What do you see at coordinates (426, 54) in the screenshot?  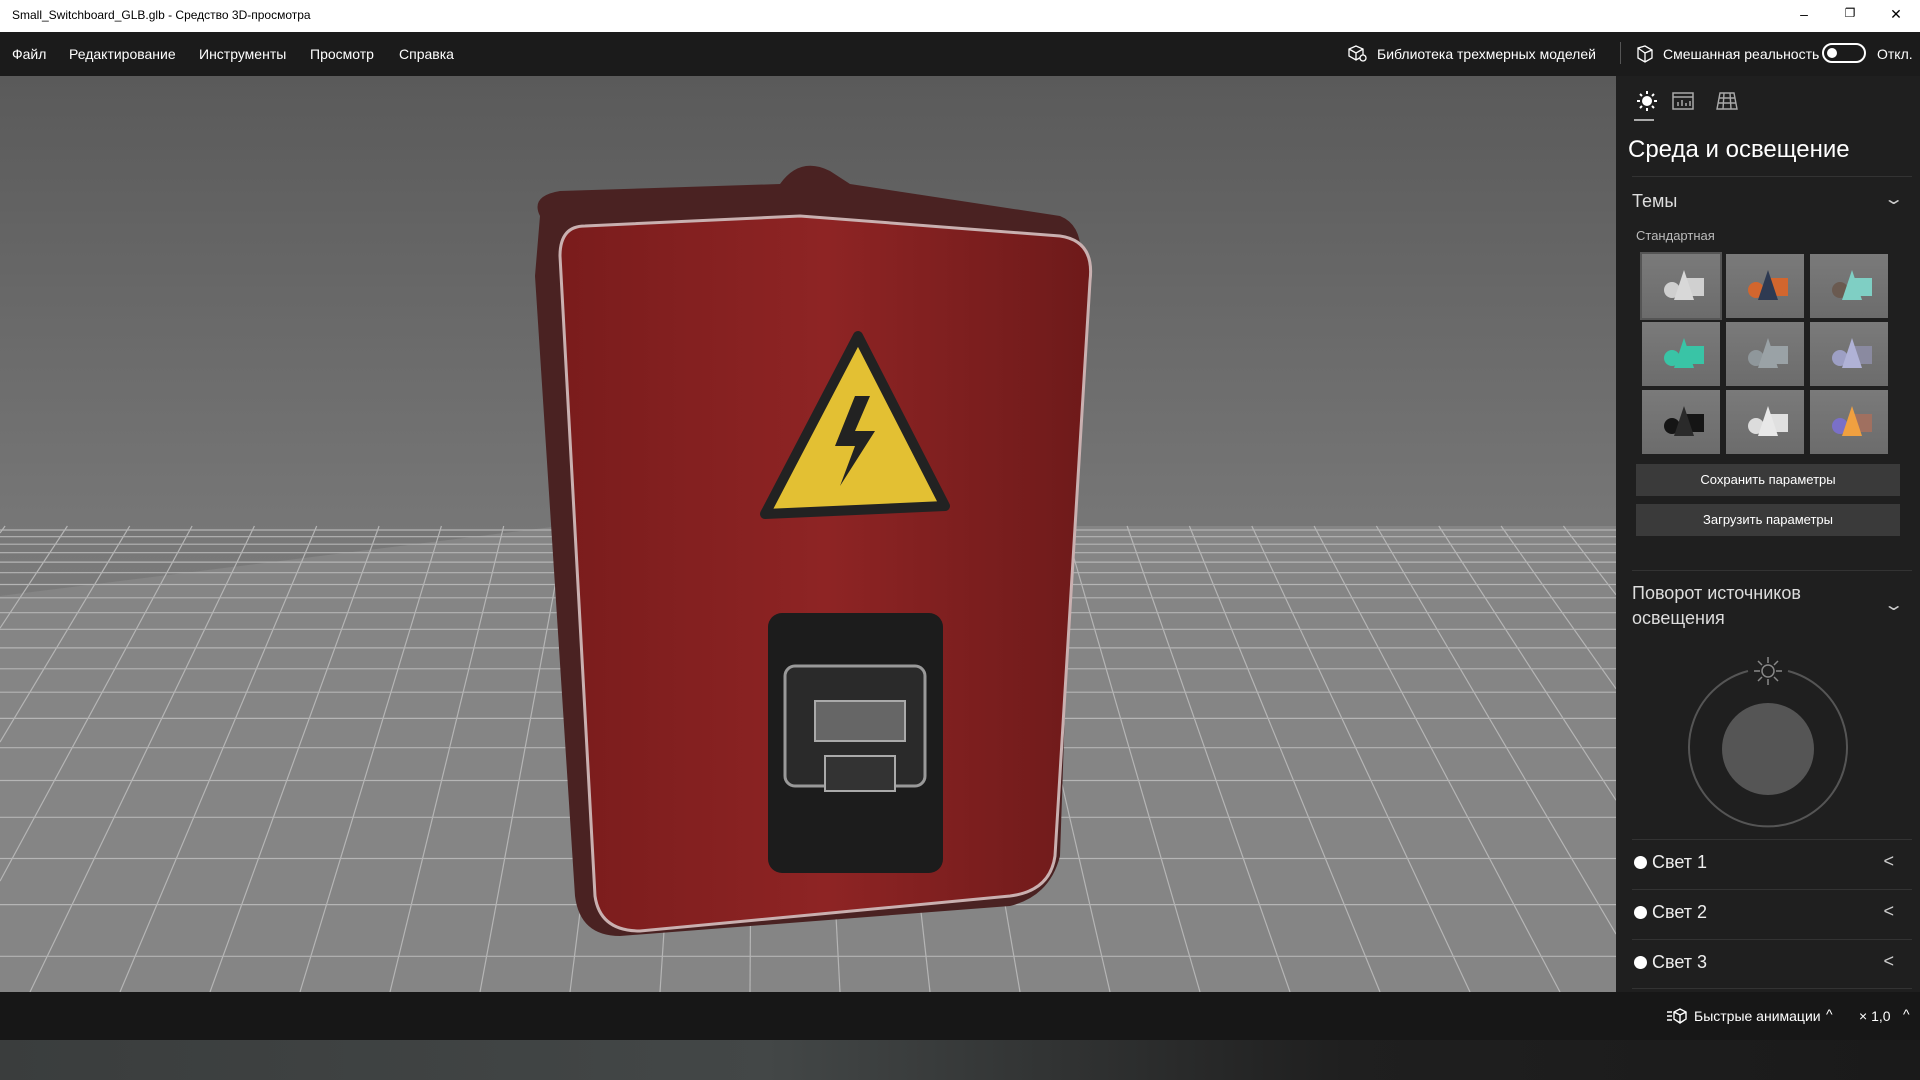 I see `menu-help: Справка` at bounding box center [426, 54].